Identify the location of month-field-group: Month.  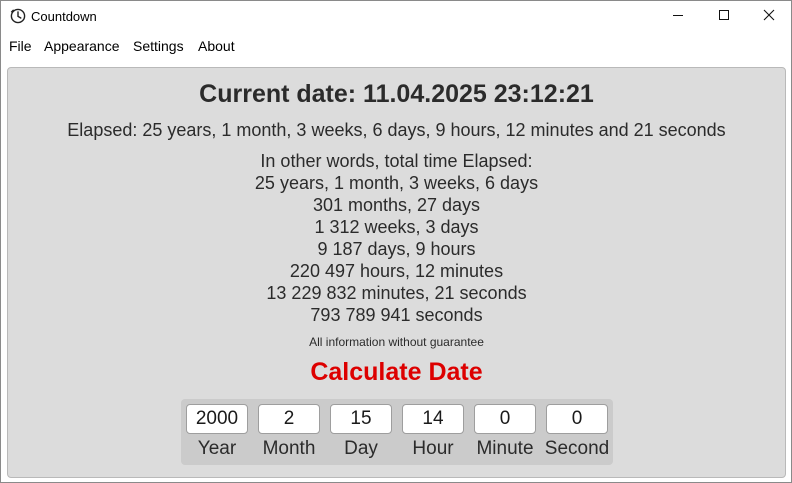
(289, 432).